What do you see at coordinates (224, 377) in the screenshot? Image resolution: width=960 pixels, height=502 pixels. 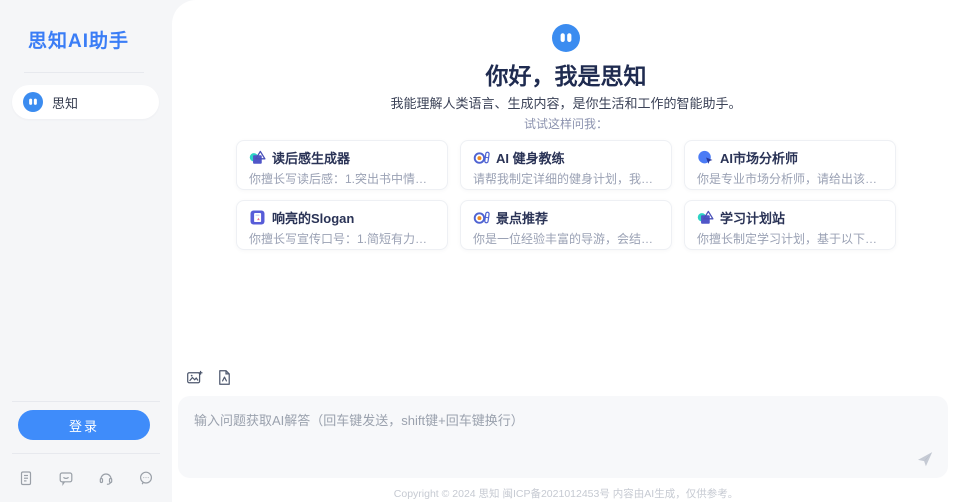 I see `pdf-upload-icon` at bounding box center [224, 377].